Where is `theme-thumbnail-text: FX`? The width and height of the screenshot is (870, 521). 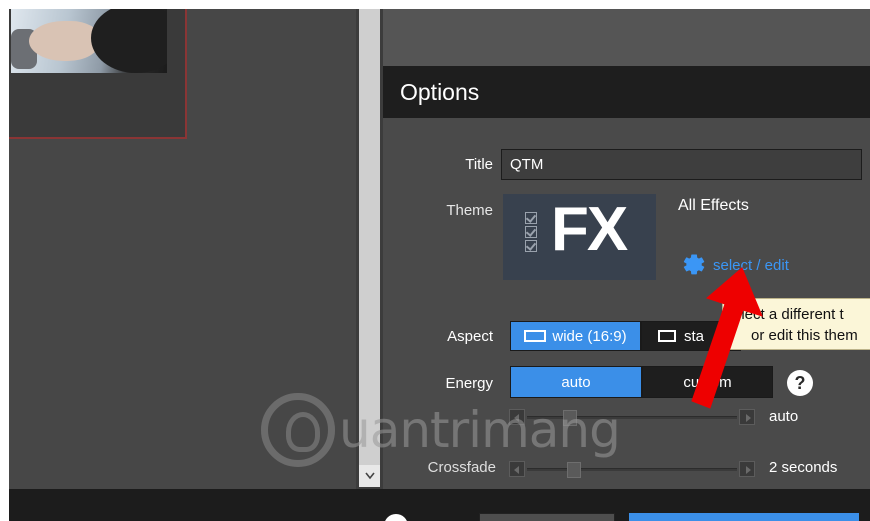 theme-thumbnail-text: FX is located at coordinates (589, 229).